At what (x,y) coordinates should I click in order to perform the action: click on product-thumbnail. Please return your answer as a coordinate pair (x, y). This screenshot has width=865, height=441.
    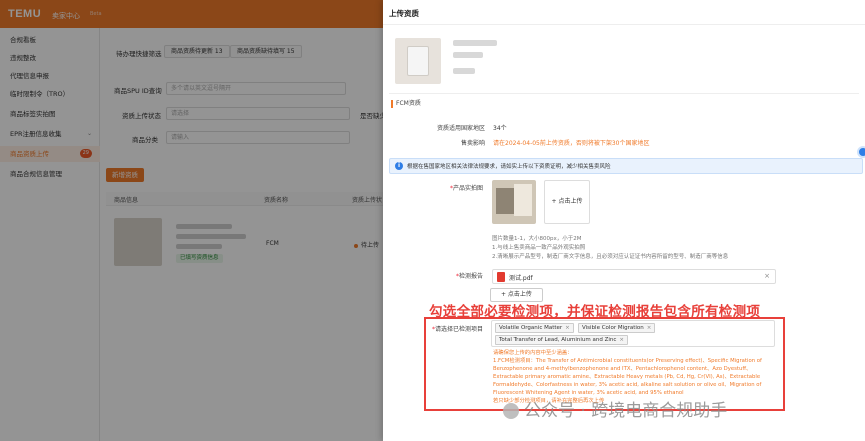
    Looking at the image, I should click on (418, 61).